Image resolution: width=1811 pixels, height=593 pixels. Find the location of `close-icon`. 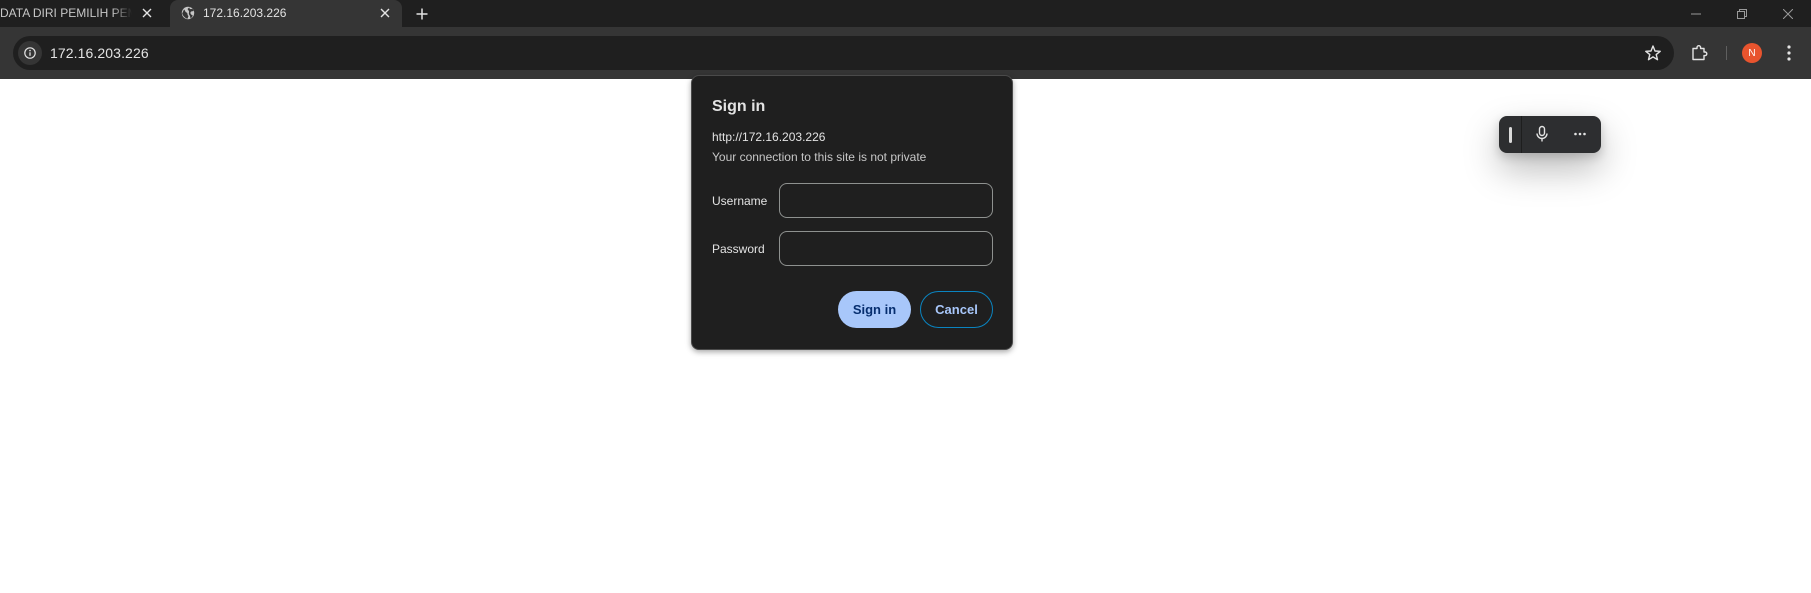

close-icon is located at coordinates (1788, 13).